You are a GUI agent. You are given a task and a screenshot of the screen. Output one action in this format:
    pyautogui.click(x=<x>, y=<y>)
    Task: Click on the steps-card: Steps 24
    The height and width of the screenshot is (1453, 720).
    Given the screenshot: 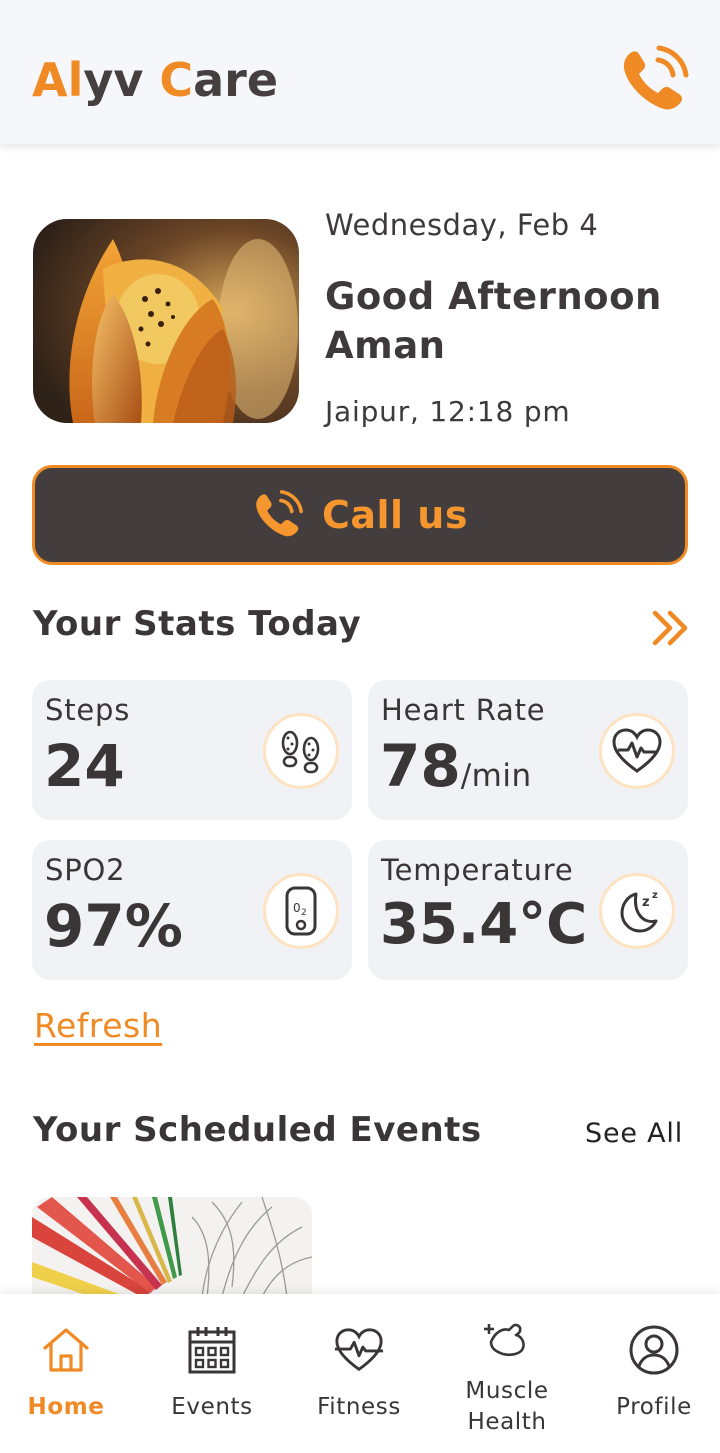 What is the action you would take?
    pyautogui.click(x=192, y=750)
    